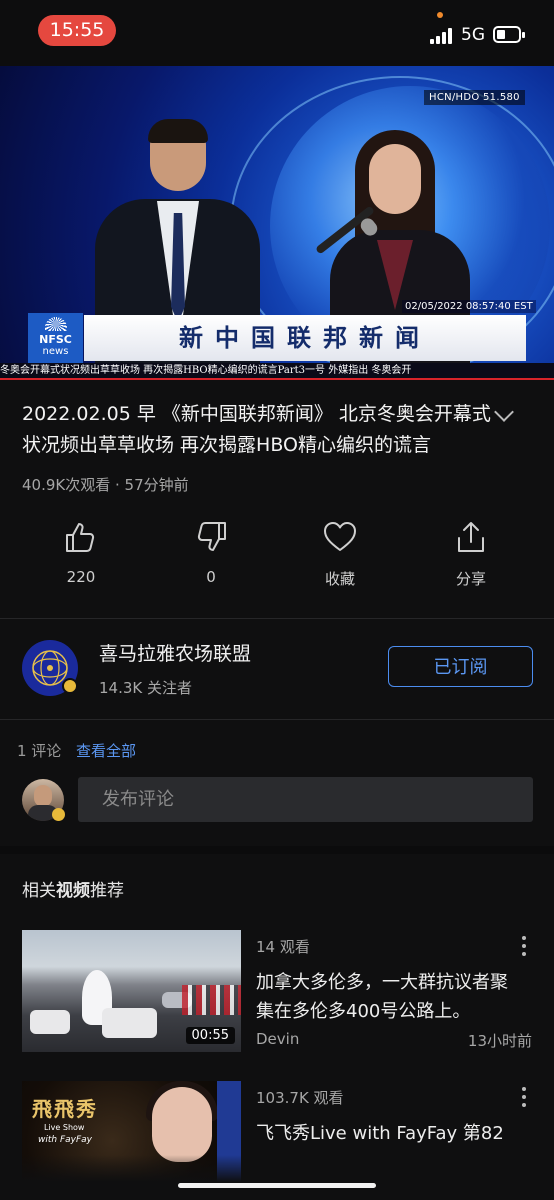 This screenshot has width=554, height=1200. I want to click on lotus-icon, so click(56, 324).